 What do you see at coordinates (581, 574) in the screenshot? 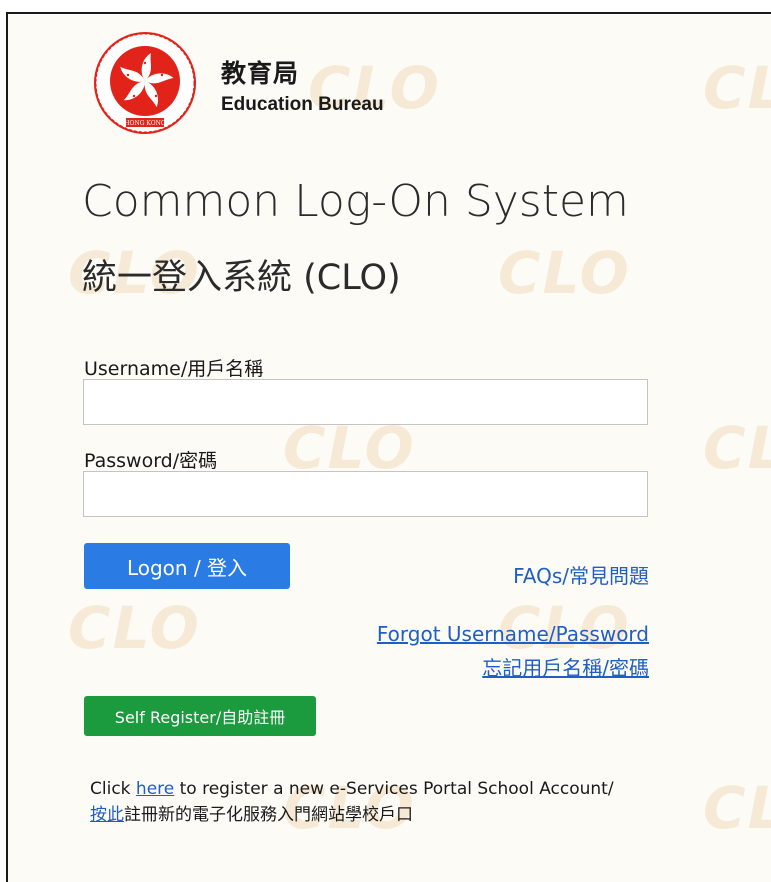
I see `faq-link: FAQs/常見問題` at bounding box center [581, 574].